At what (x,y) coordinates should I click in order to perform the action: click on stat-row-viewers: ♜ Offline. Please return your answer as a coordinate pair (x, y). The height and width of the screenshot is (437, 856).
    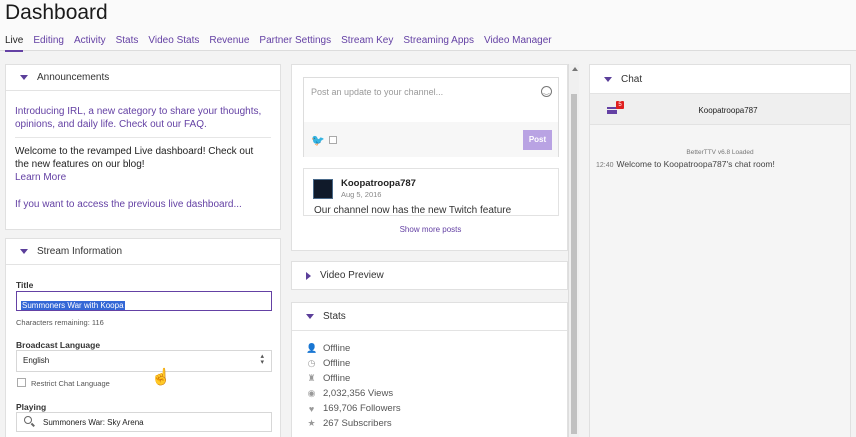
    Looking at the image, I should click on (328, 378).